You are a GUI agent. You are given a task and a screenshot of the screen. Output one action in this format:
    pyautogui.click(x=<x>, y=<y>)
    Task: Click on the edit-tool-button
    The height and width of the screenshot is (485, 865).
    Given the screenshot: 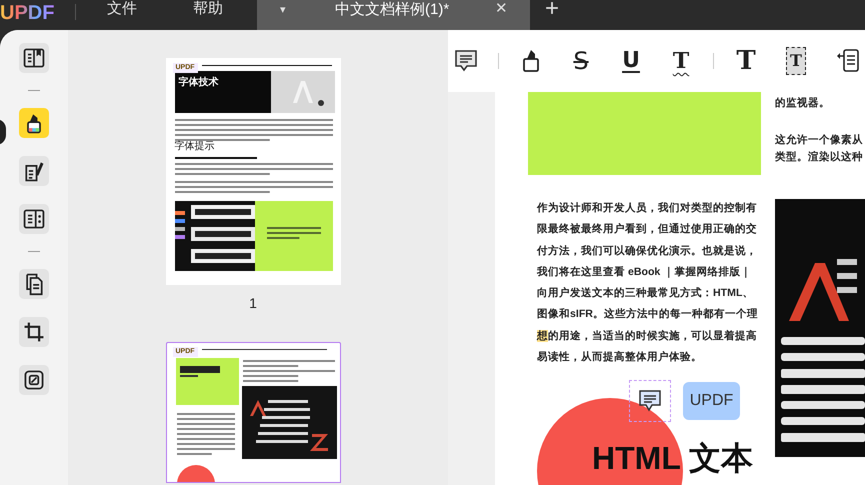 What is the action you would take?
    pyautogui.click(x=34, y=171)
    